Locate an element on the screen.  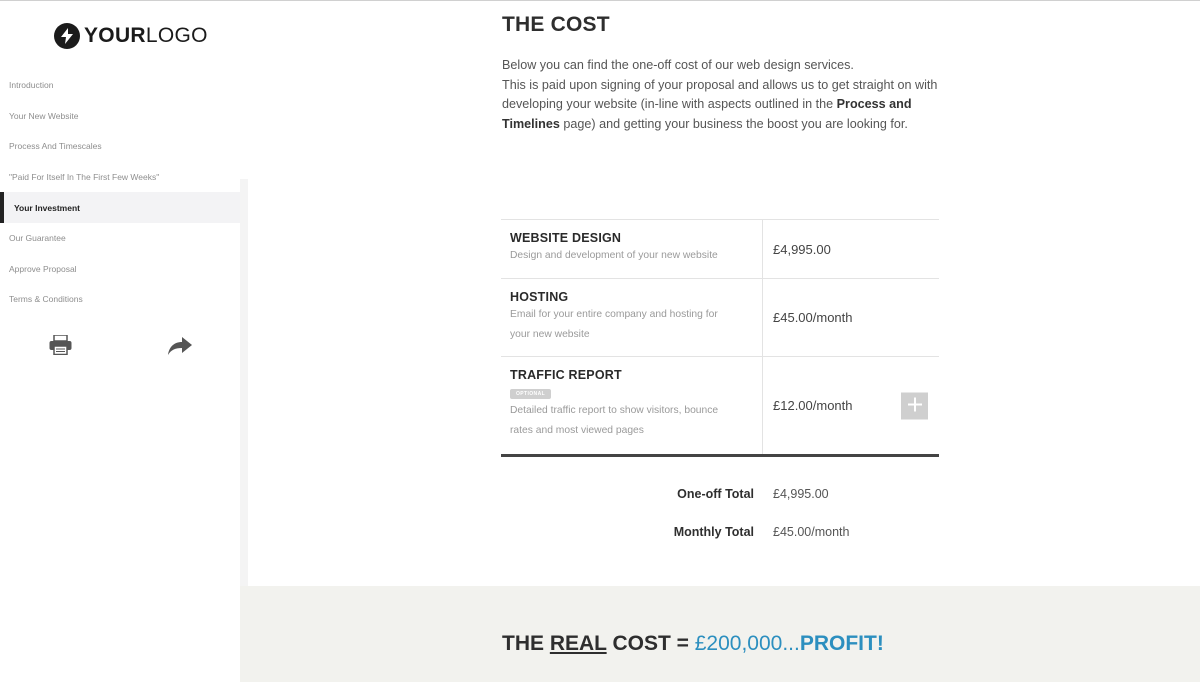
item-price: £12.00/month is located at coordinates (851, 405).